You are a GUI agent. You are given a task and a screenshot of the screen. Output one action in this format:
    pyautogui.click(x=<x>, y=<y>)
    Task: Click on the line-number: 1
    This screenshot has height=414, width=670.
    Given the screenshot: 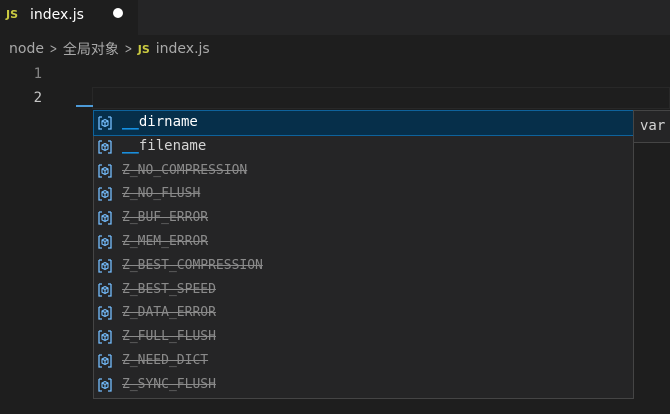 What is the action you would take?
    pyautogui.click(x=37, y=74)
    